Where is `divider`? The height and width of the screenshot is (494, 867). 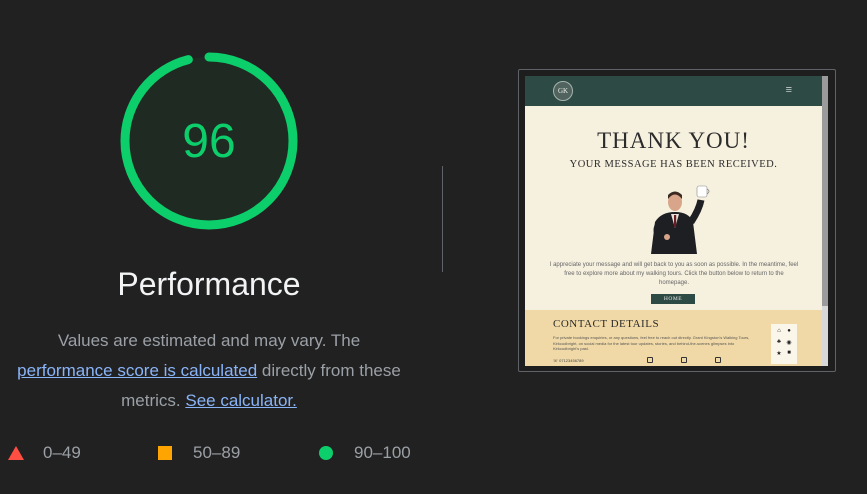 divider is located at coordinates (442, 219).